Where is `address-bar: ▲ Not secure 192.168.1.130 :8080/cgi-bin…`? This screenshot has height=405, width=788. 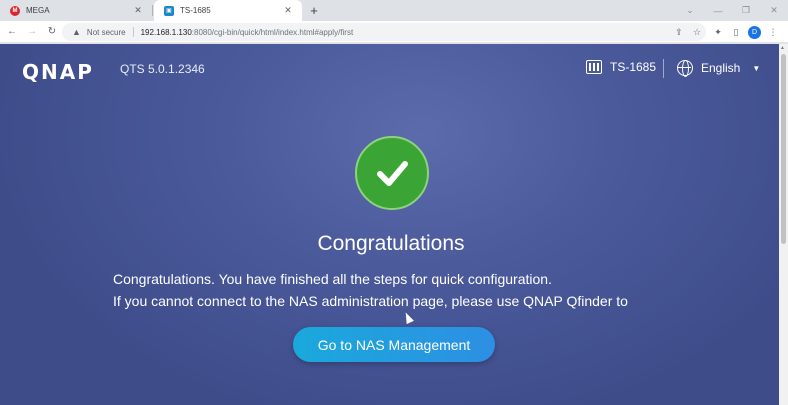 address-bar: ▲ Not secure 192.168.1.130 :8080/cgi-bin… is located at coordinates (384, 32).